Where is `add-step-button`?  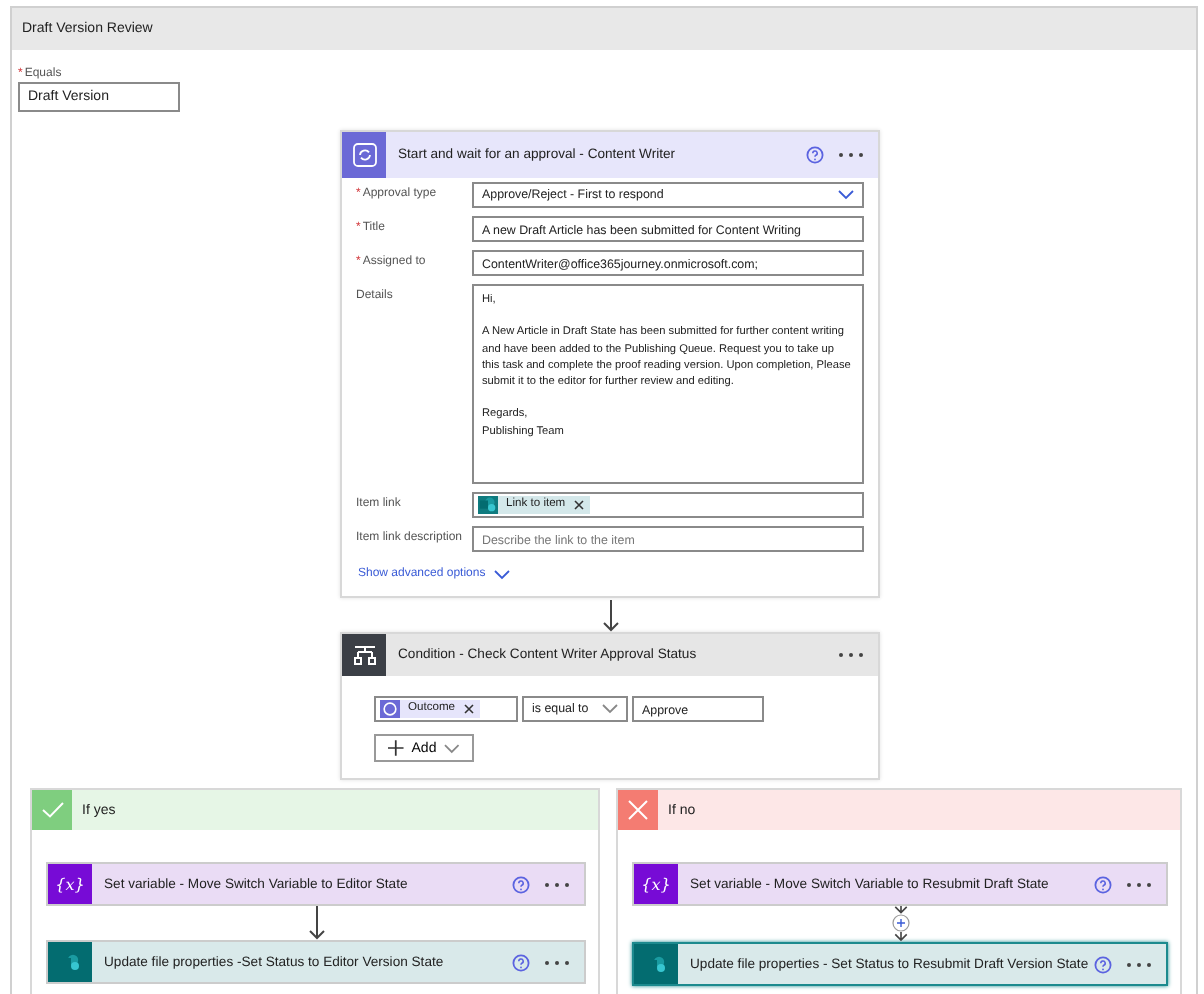
add-step-button is located at coordinates (900, 923).